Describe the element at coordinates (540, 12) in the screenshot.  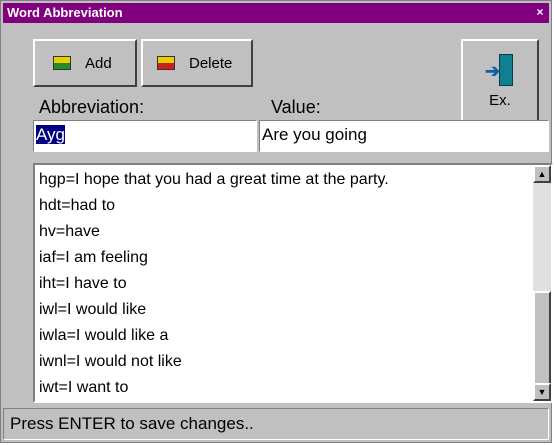
I see `close-icon: ×` at that location.